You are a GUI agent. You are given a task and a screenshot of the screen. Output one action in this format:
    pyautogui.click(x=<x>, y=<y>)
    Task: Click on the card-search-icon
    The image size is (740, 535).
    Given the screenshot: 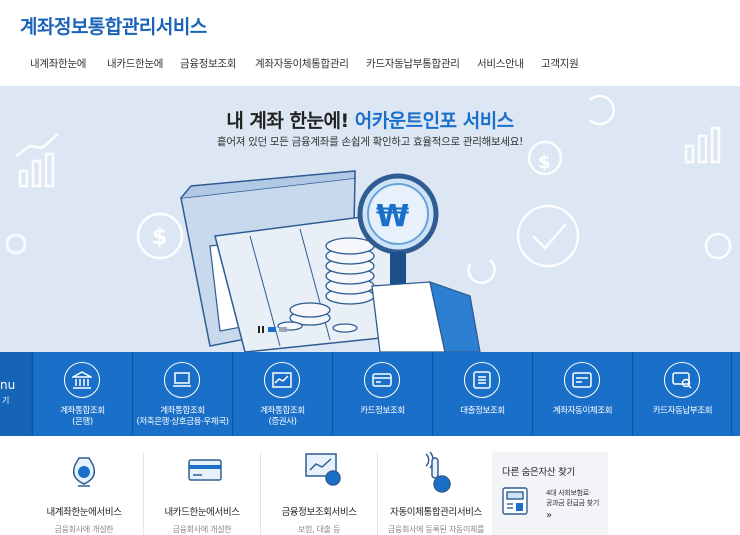 What is the action you would take?
    pyautogui.click(x=682, y=380)
    